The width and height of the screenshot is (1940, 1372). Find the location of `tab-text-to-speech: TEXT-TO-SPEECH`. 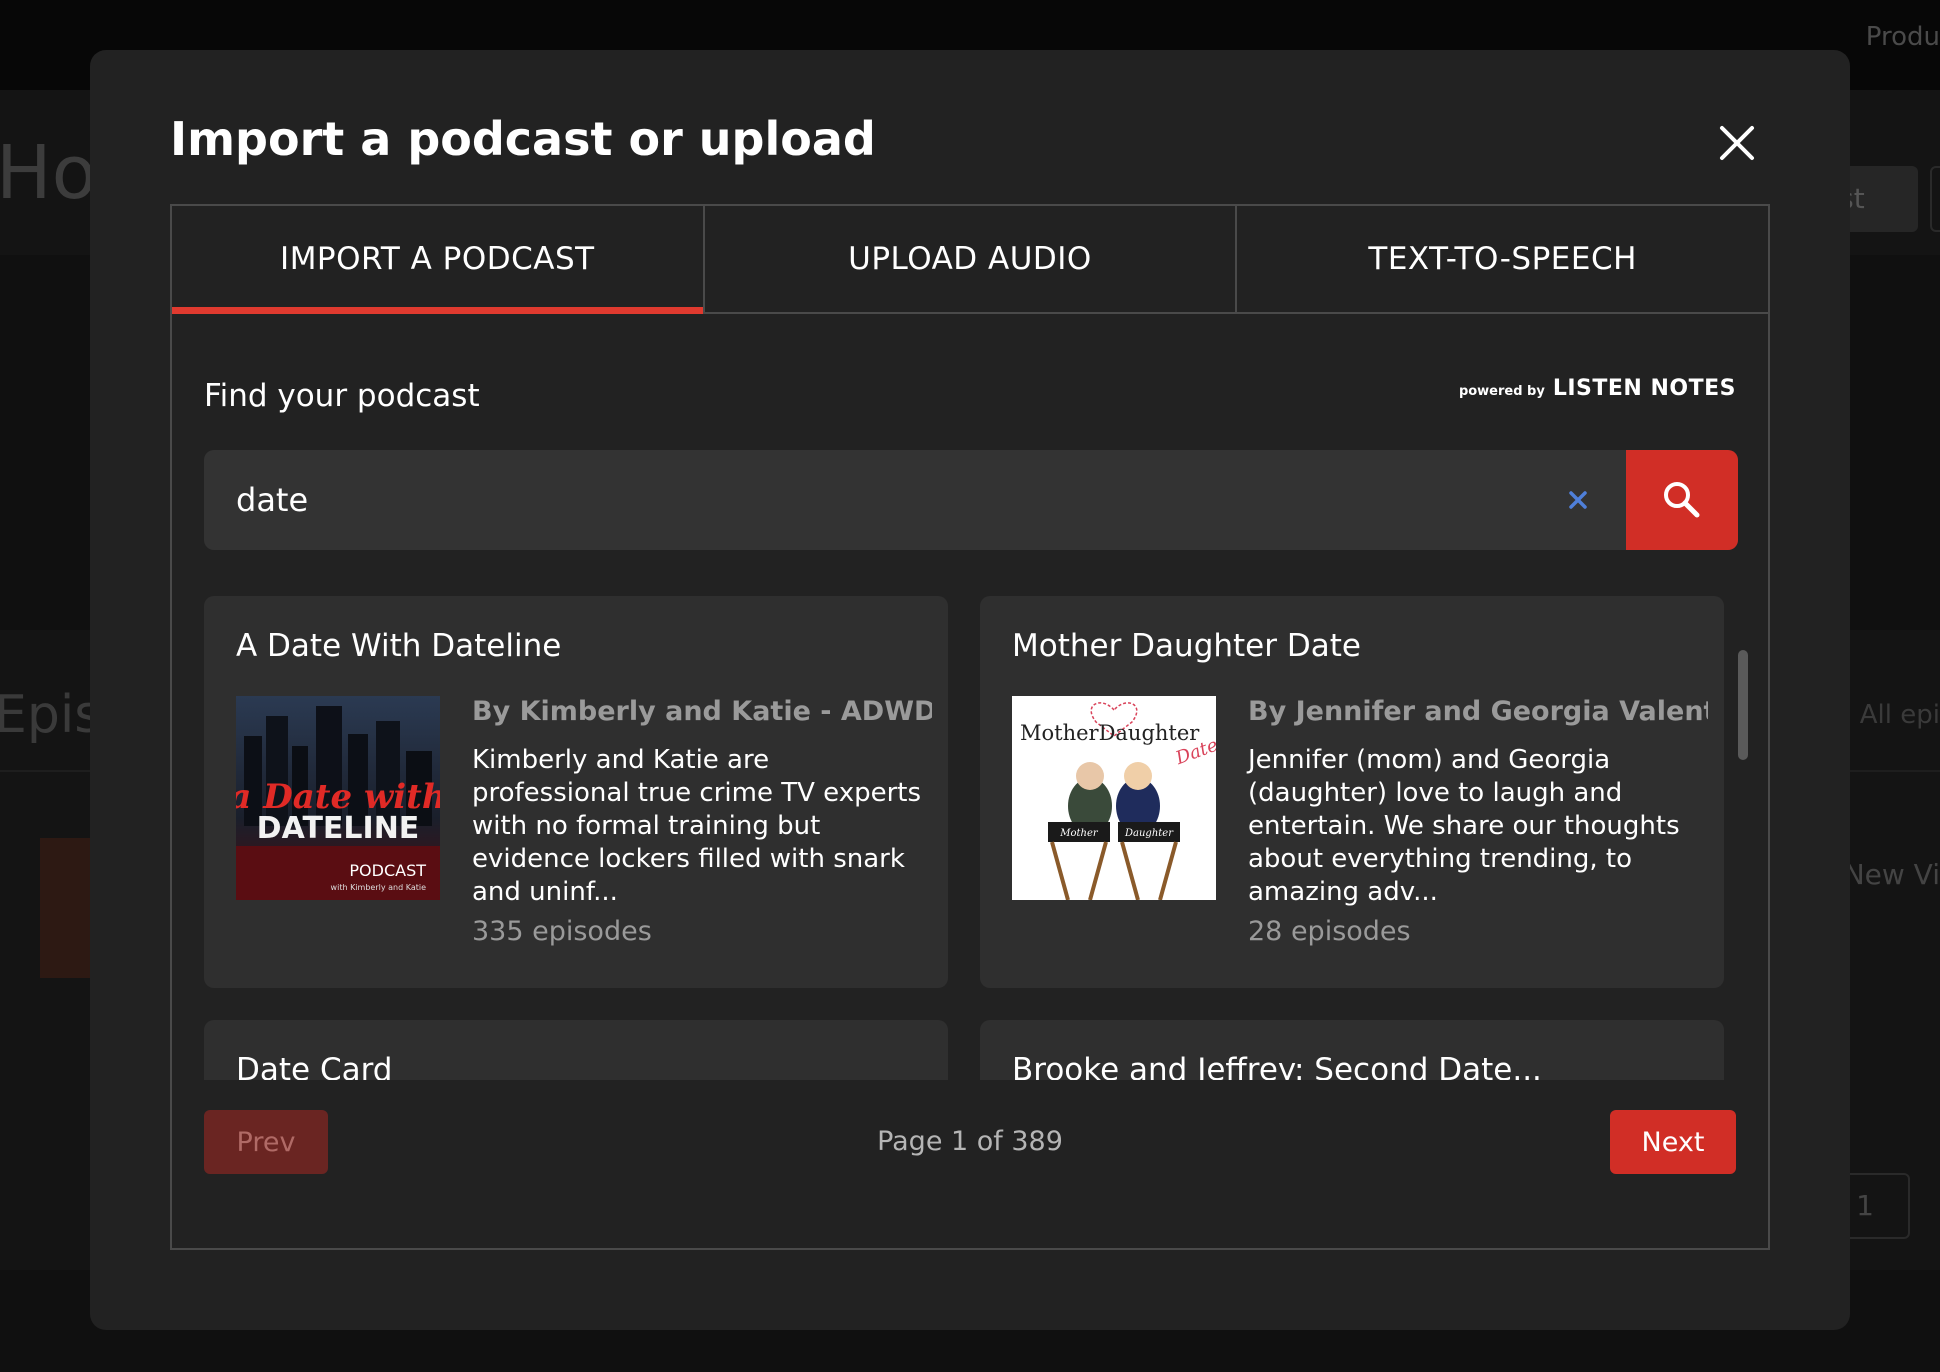

tab-text-to-speech: TEXT-TO-SPEECH is located at coordinates (1503, 260).